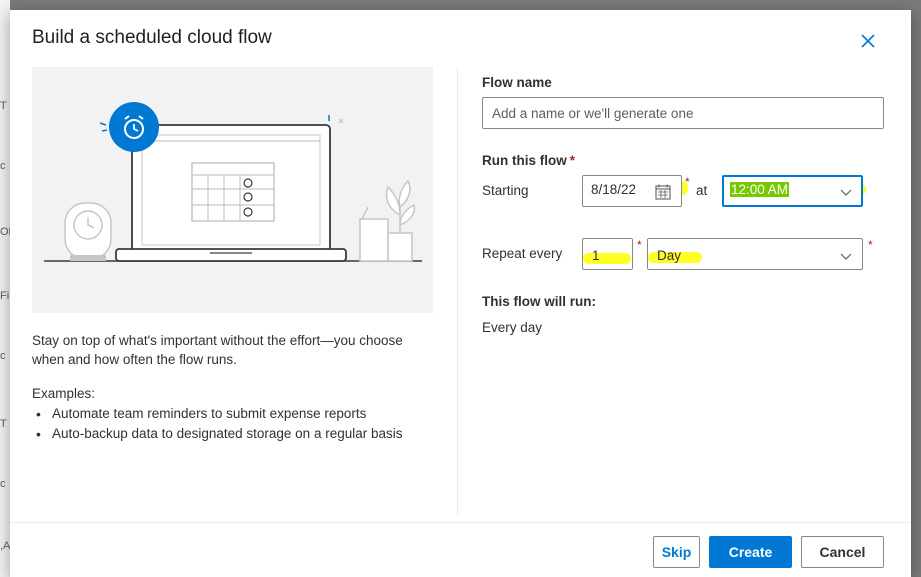 The width and height of the screenshot is (921, 577). Describe the element at coordinates (505, 190) in the screenshot. I see `starting-label: Starting` at that location.